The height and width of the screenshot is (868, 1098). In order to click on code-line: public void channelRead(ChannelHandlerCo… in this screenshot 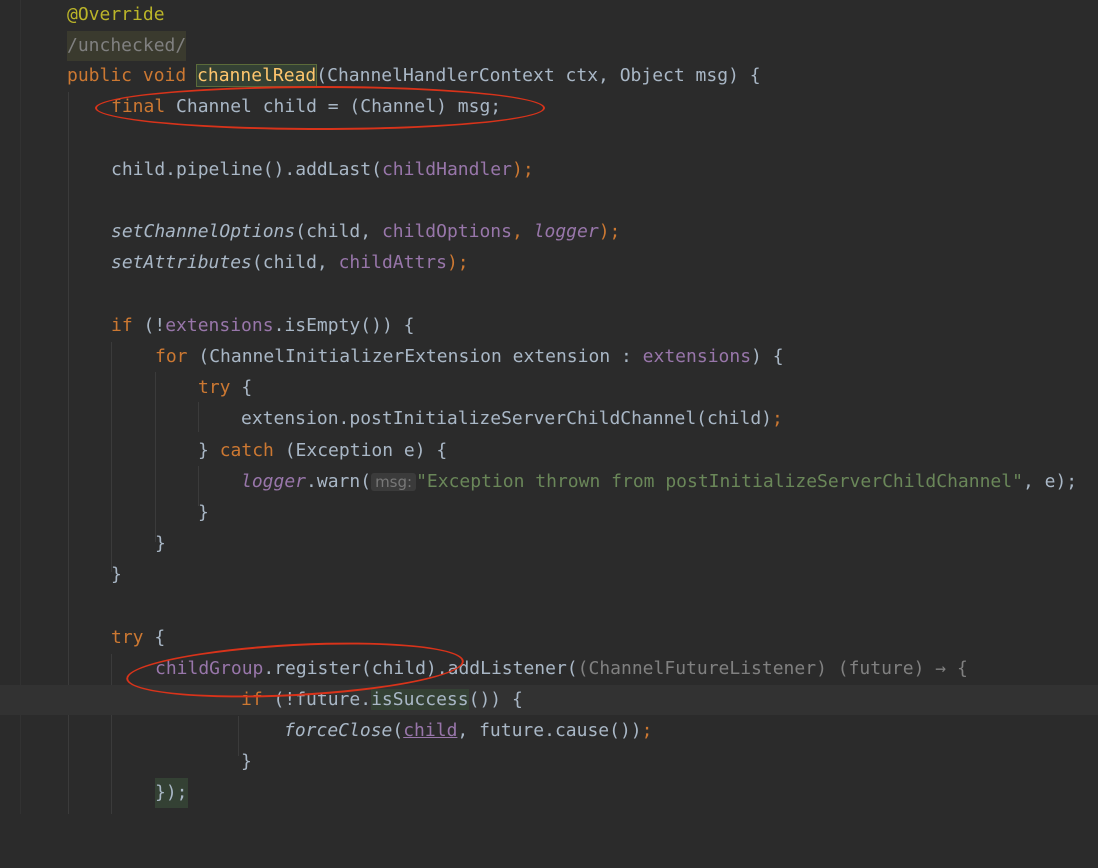, I will do `click(549, 76)`.